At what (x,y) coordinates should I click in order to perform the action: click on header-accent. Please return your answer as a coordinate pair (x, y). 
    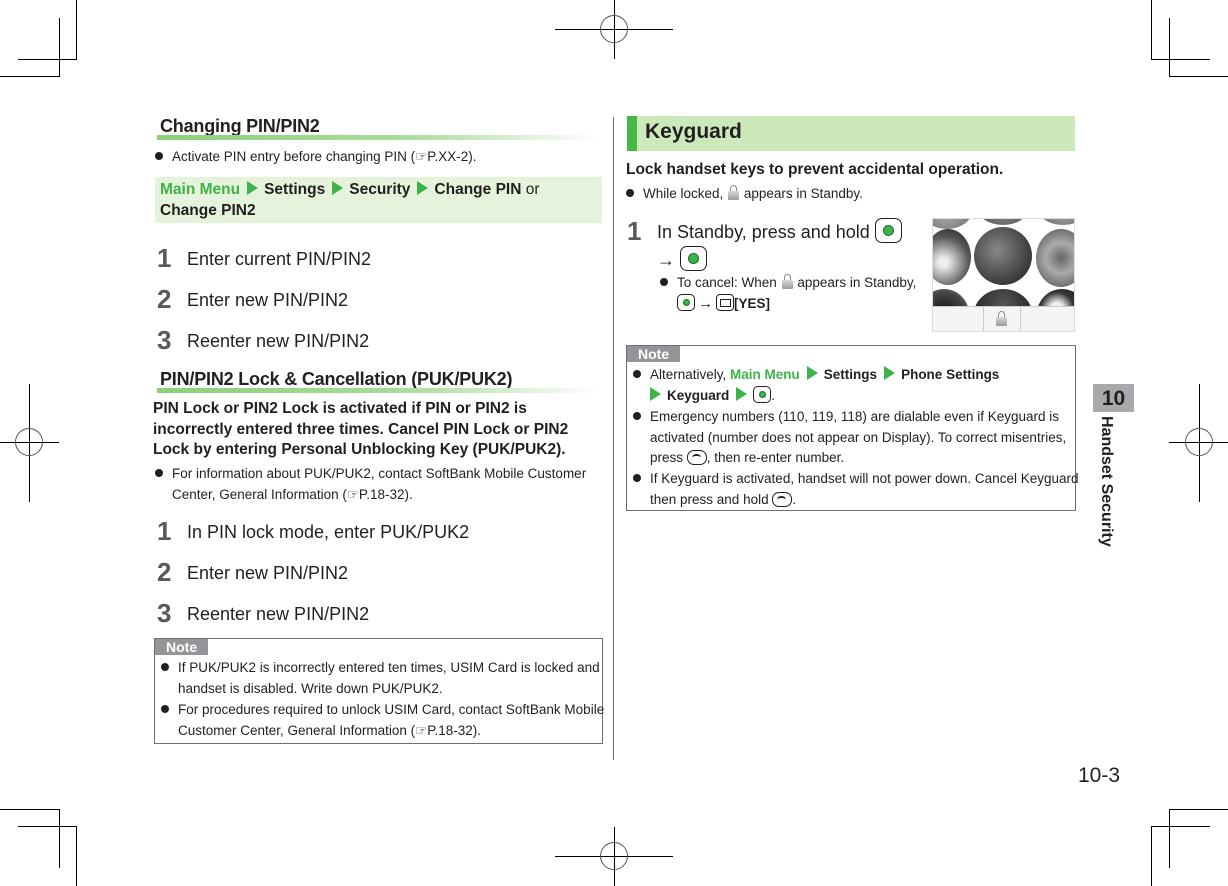
    Looking at the image, I should click on (632, 133).